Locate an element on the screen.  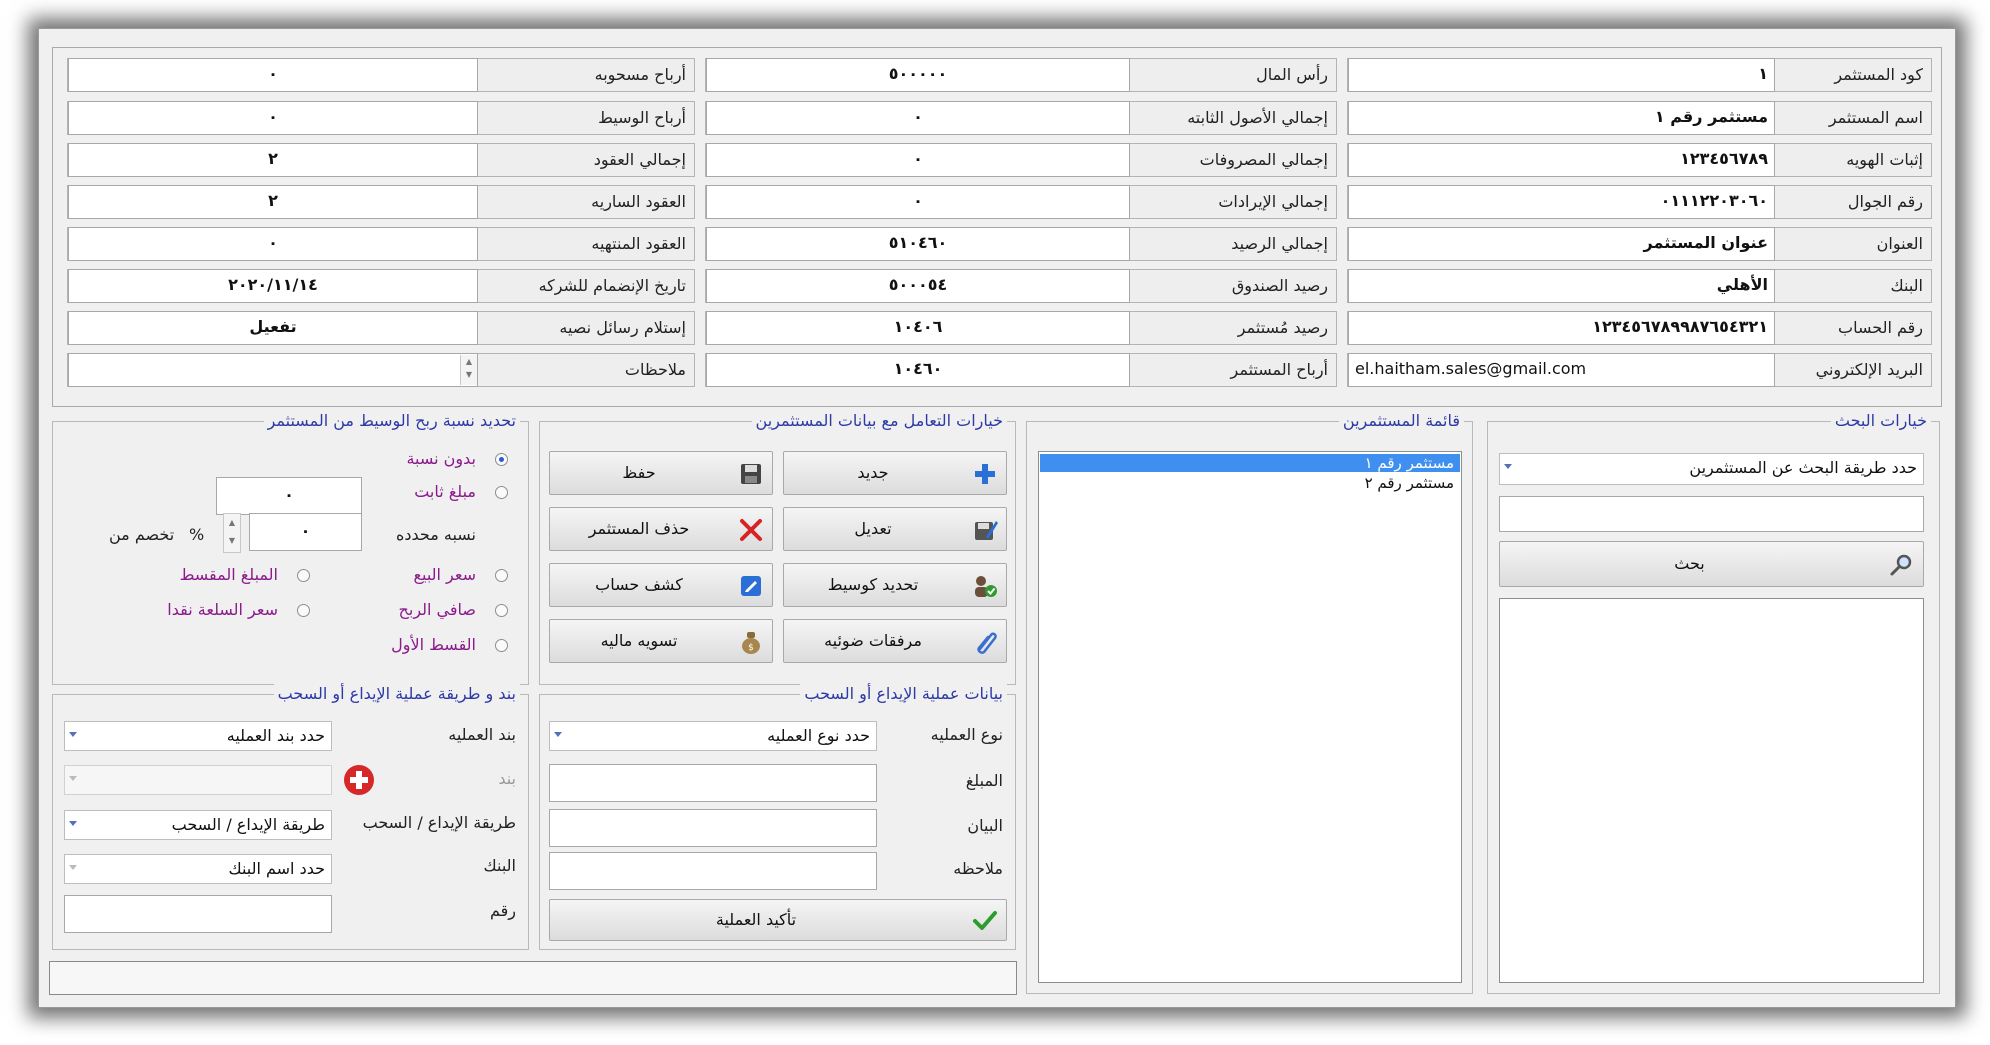
field-row: إجمالي الإيرادات ٠ is located at coordinates (1021, 202).